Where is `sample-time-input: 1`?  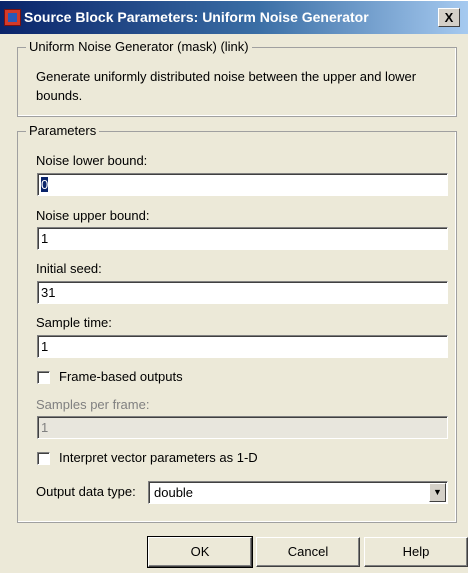
sample-time-input: 1 is located at coordinates (242, 346).